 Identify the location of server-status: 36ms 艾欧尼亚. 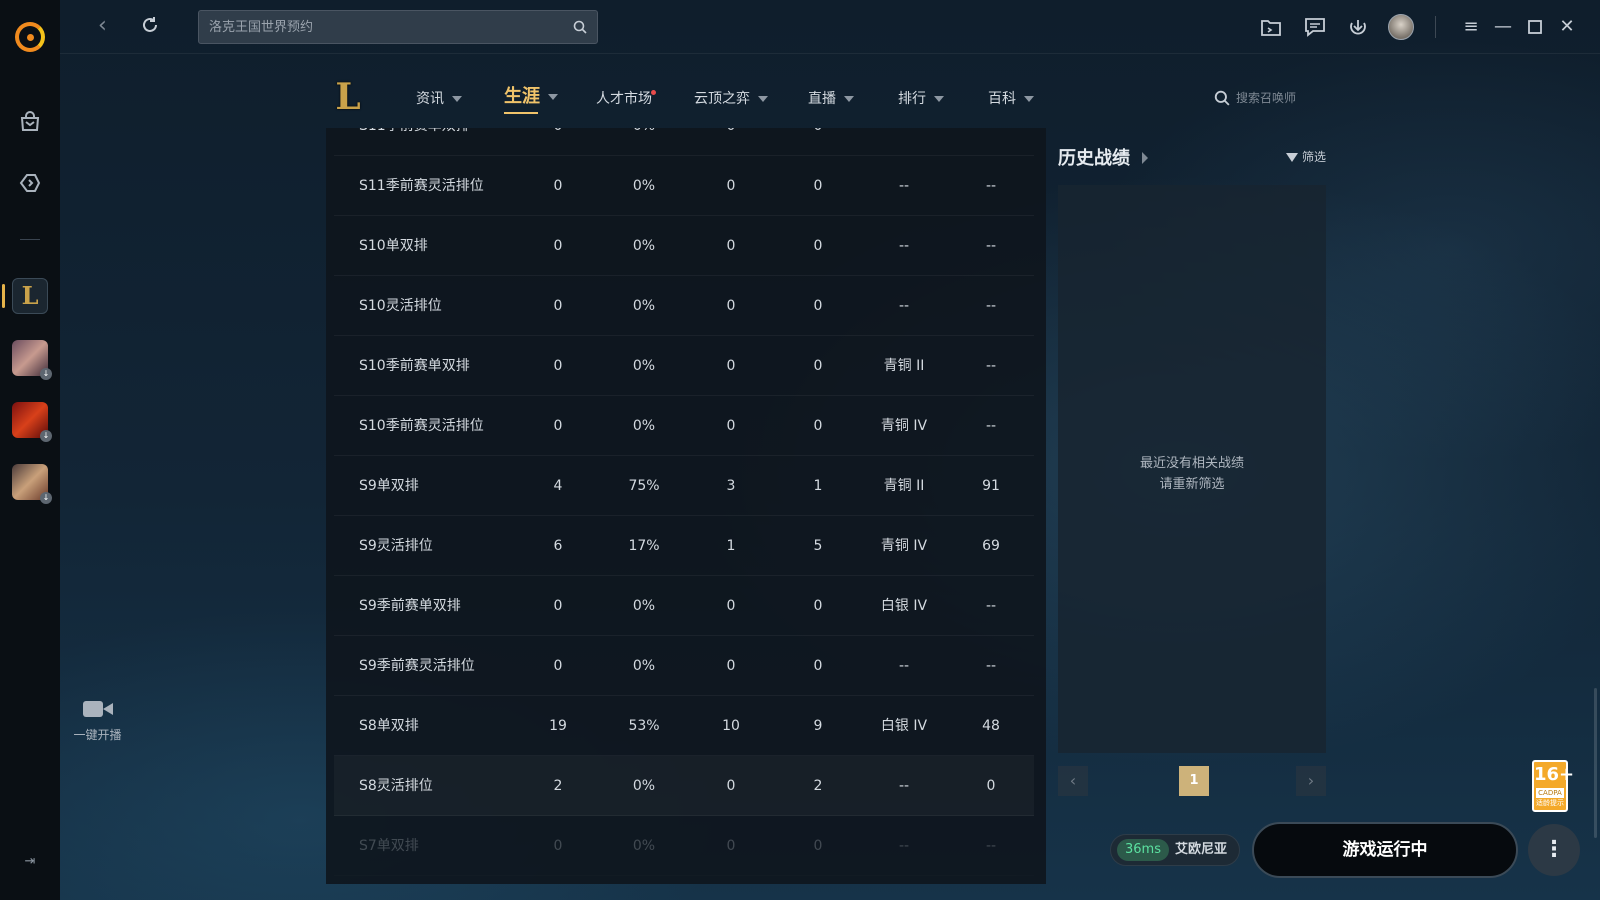
(1175, 850).